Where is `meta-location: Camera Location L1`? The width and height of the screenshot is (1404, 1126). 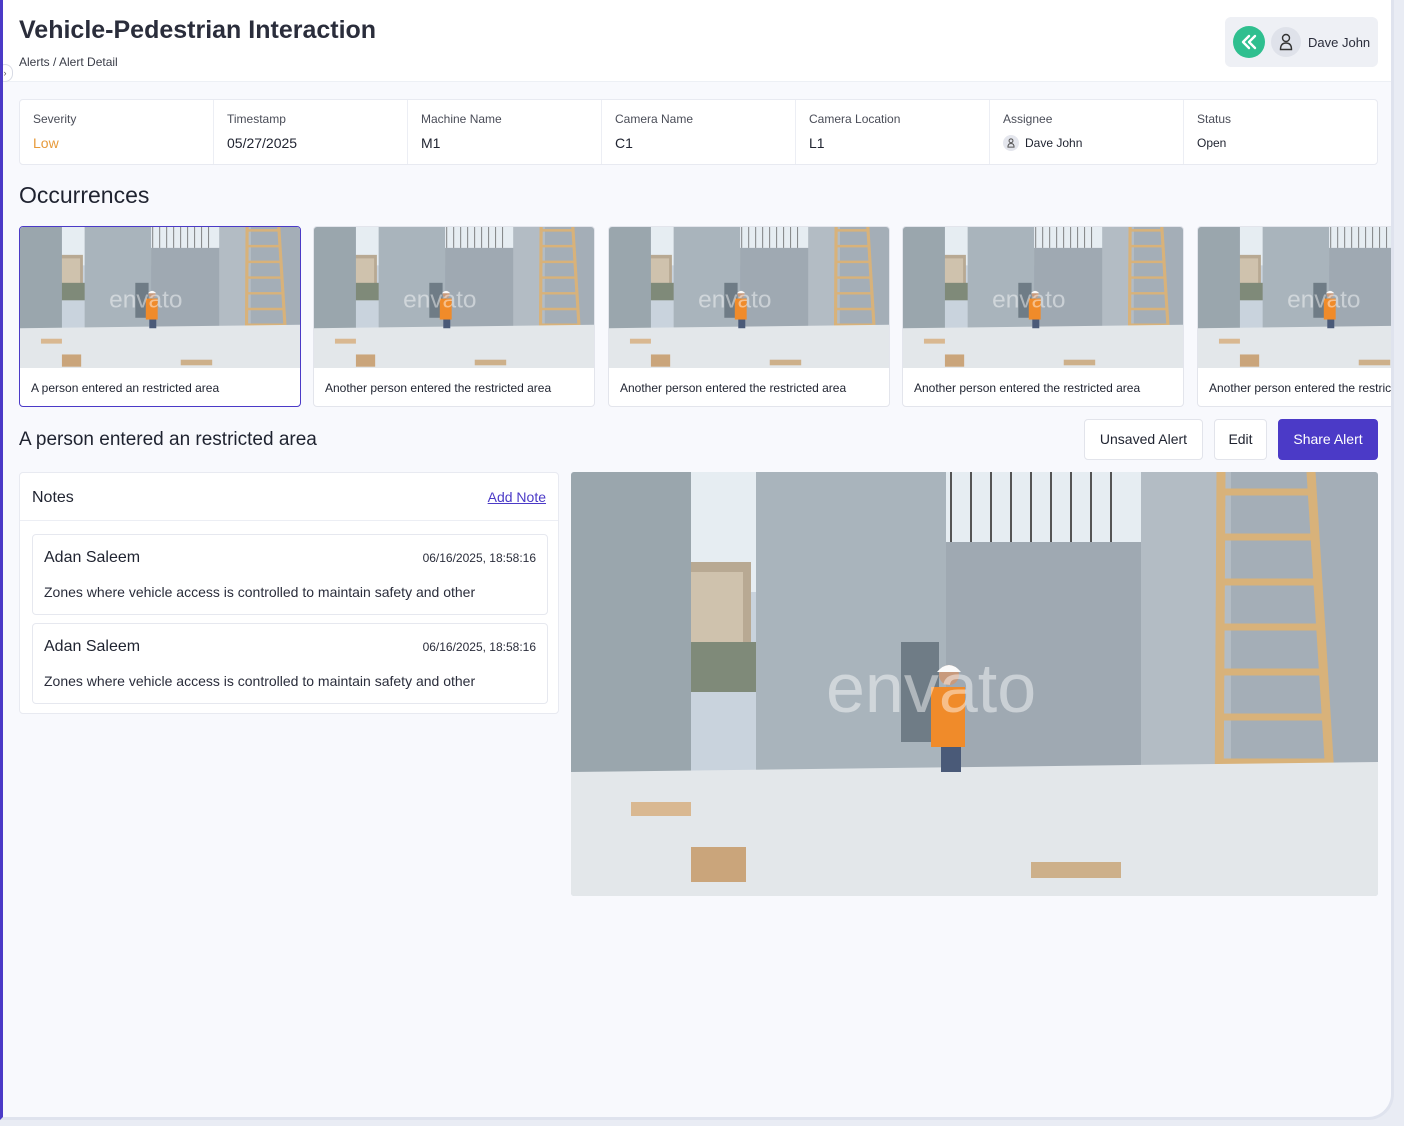
meta-location: Camera Location L1 is located at coordinates (893, 132).